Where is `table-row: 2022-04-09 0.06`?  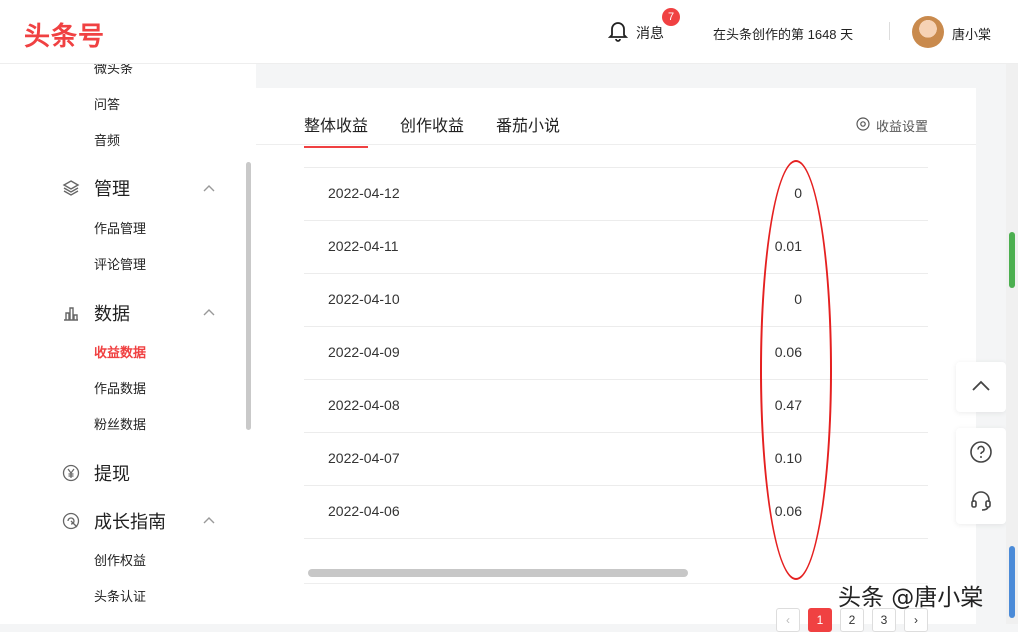
table-row: 2022-04-09 0.06 is located at coordinates (616, 353).